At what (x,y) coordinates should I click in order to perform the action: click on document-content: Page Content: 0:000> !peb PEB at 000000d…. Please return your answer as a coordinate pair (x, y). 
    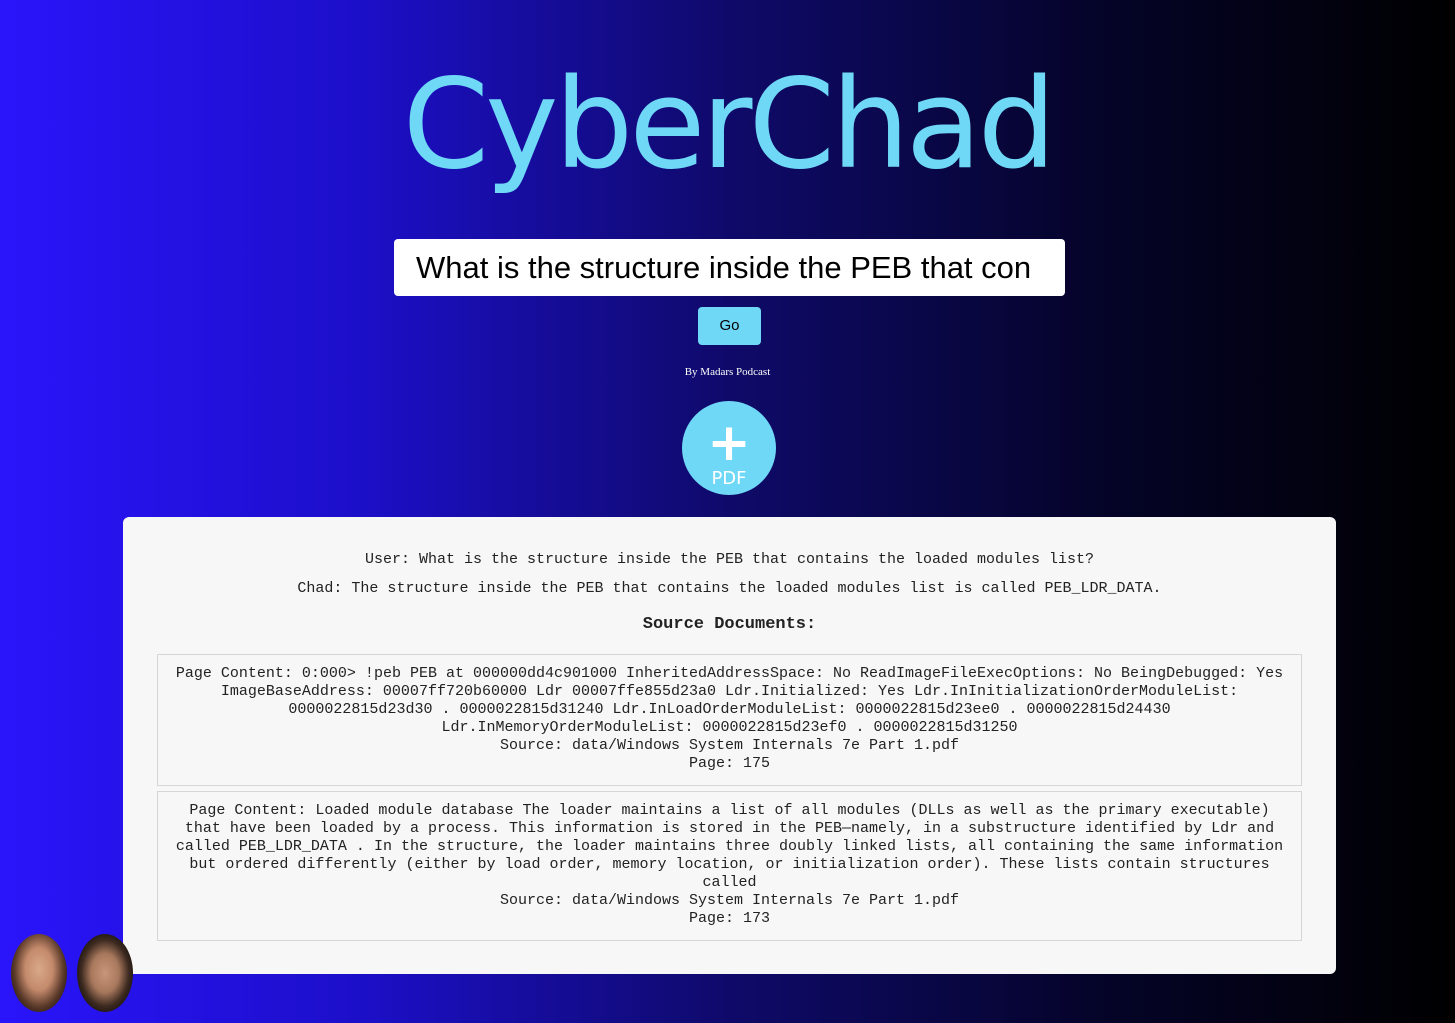
    Looking at the image, I should click on (729, 700).